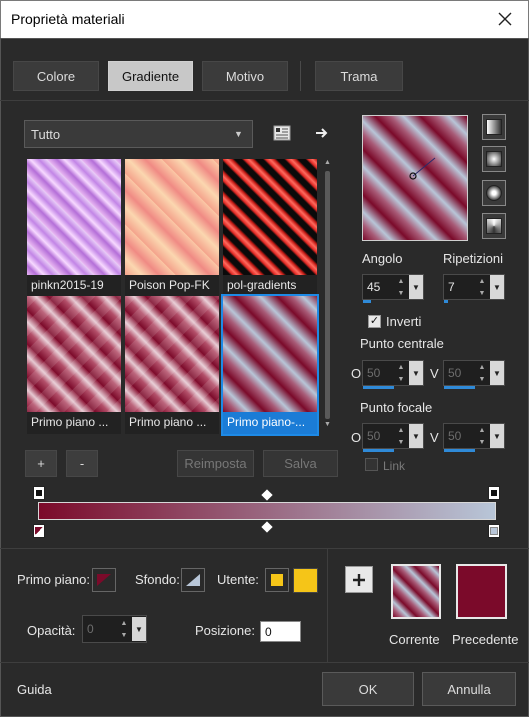 The width and height of the screenshot is (529, 717). I want to click on current-label: Corrente, so click(414, 639).